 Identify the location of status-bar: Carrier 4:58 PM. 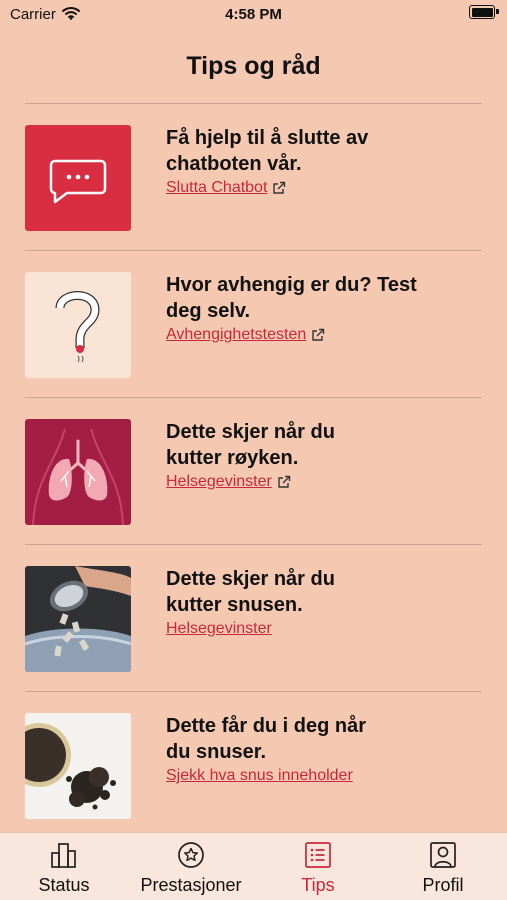
(253, 15).